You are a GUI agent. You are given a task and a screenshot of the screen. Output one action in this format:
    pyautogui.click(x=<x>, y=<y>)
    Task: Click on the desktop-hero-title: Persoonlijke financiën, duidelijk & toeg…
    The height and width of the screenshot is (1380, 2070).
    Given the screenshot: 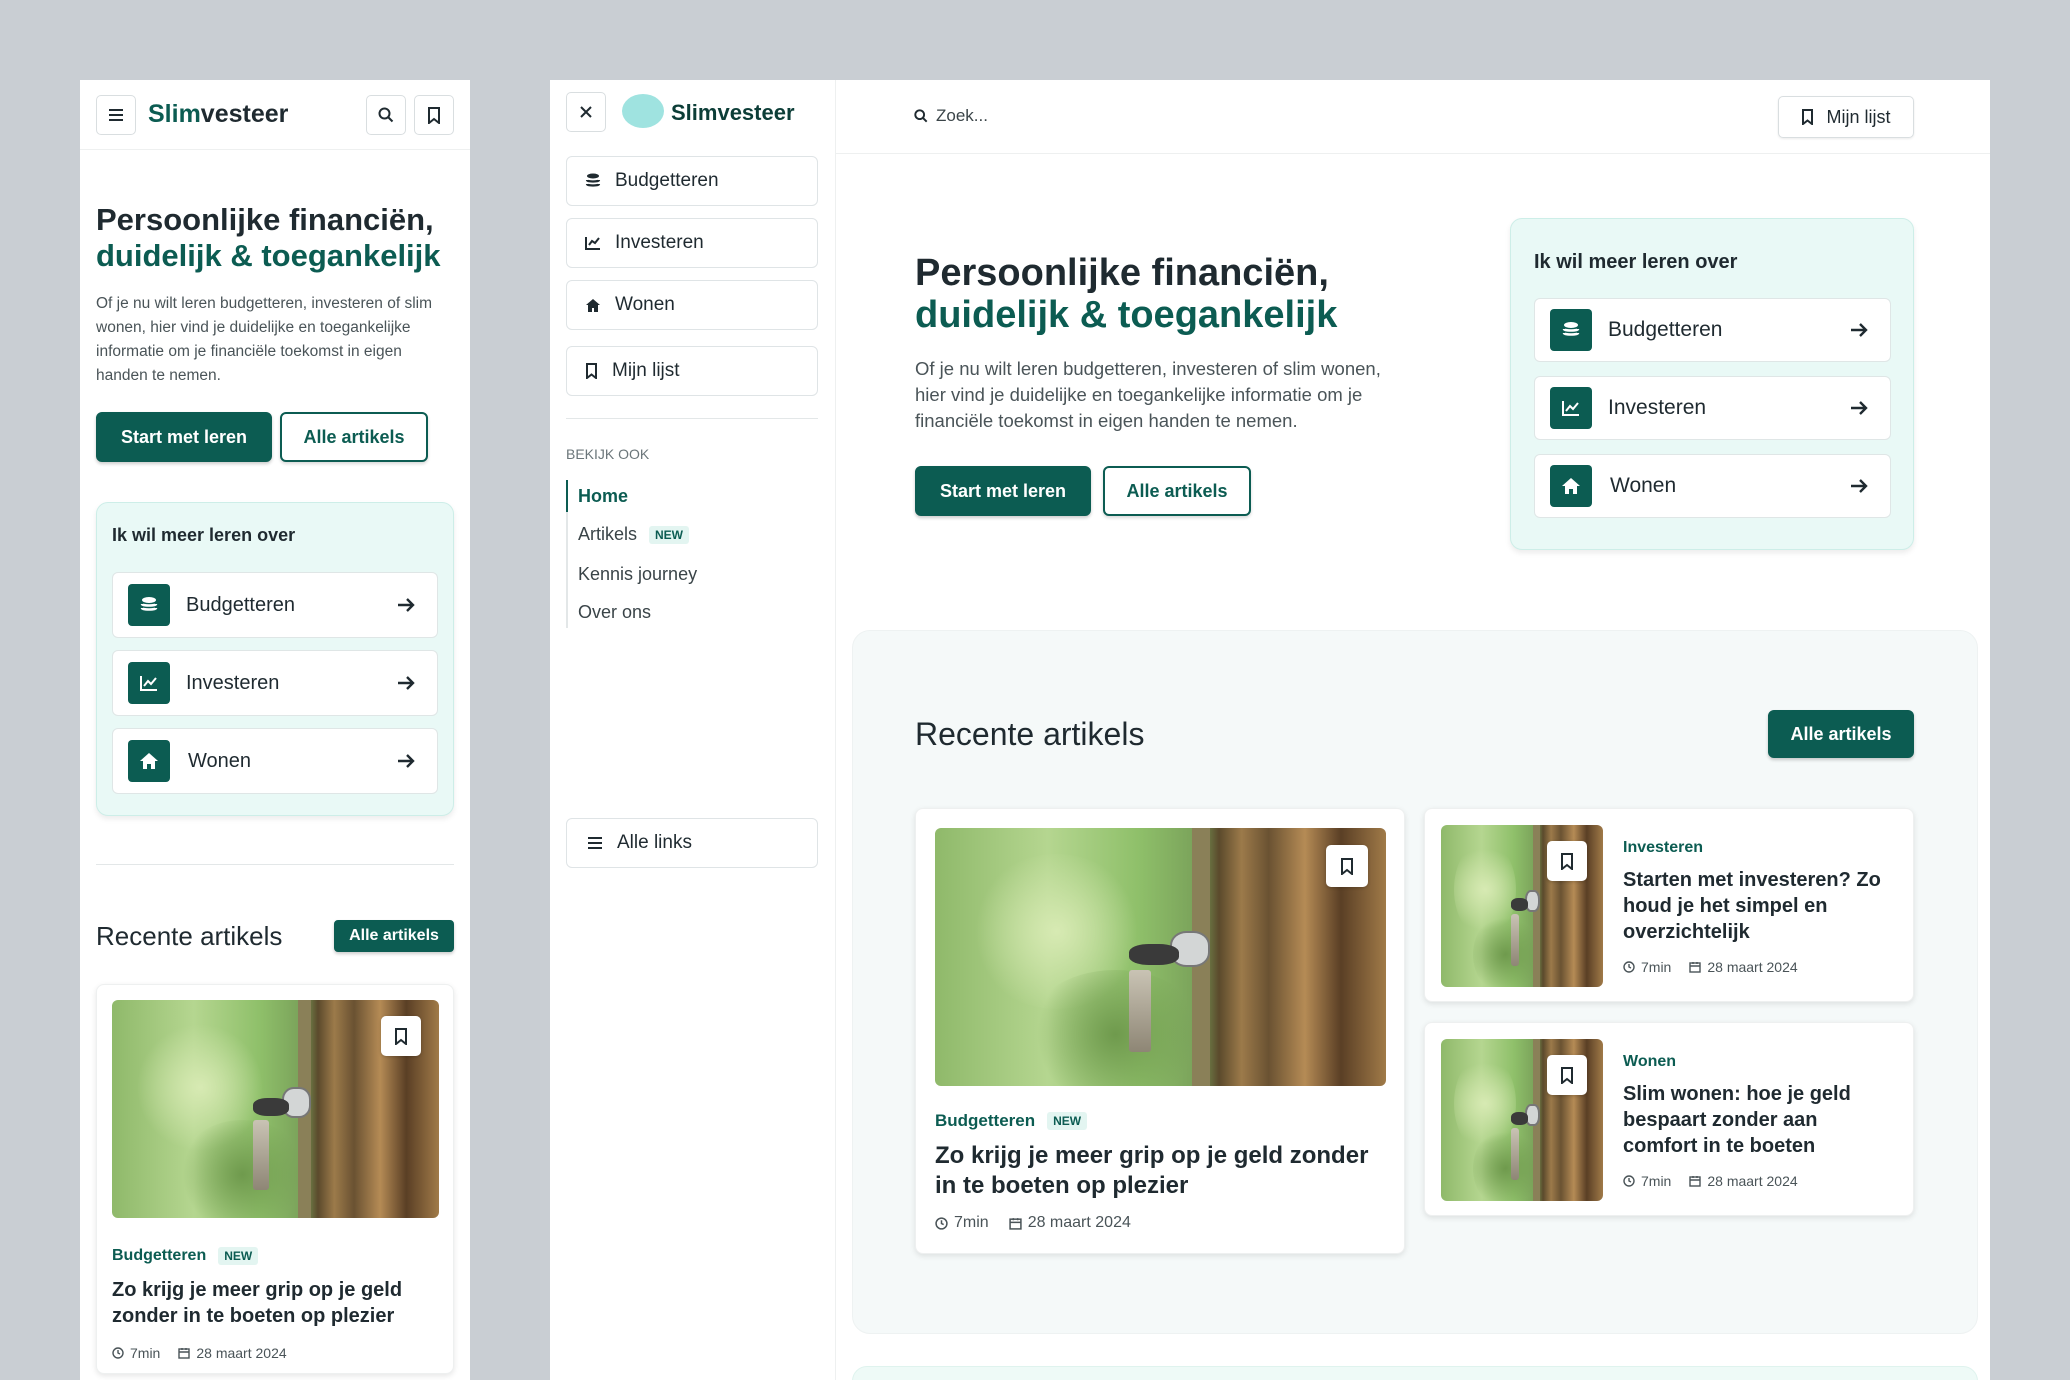 What is the action you would take?
    pyautogui.click(x=1126, y=294)
    